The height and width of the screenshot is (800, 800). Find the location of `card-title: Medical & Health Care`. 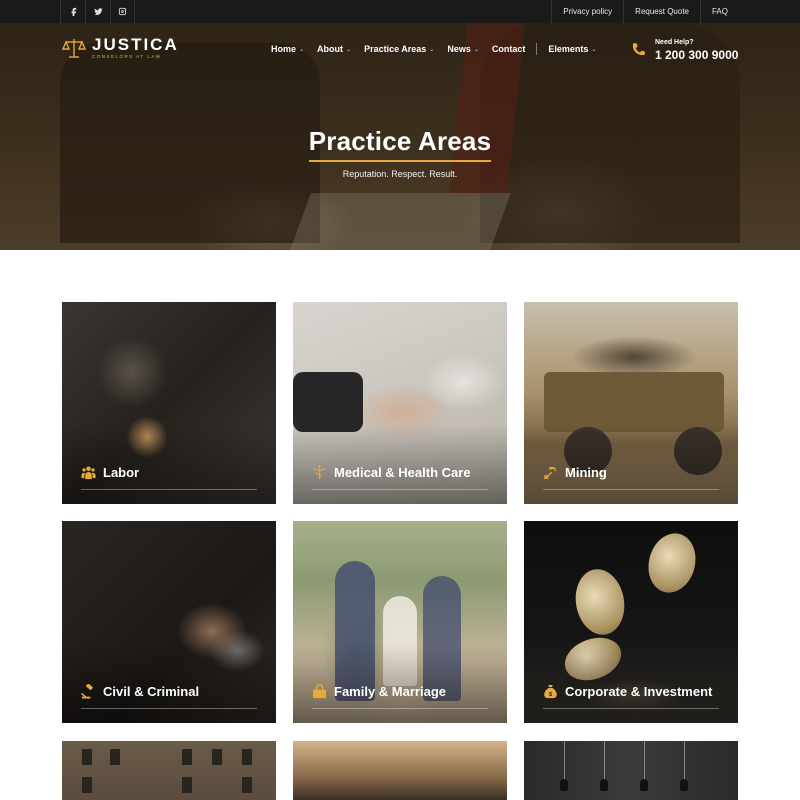

card-title: Medical & Health Care is located at coordinates (391, 472).